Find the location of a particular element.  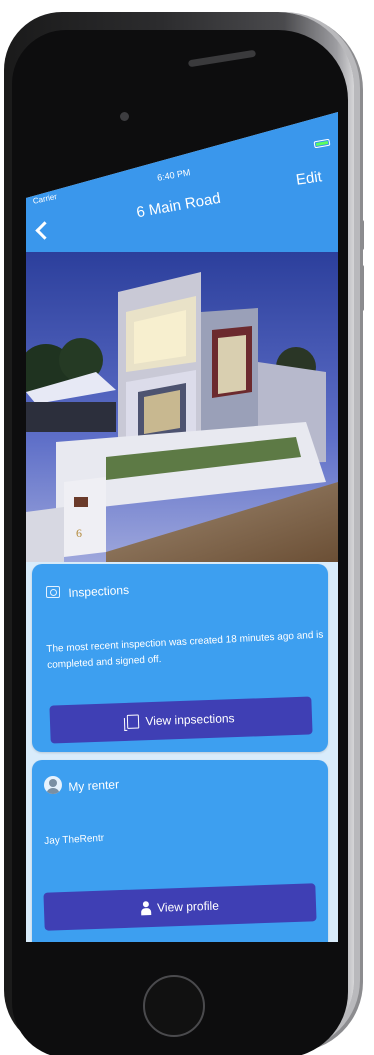

view-profile-label: View profile is located at coordinates (188, 906).